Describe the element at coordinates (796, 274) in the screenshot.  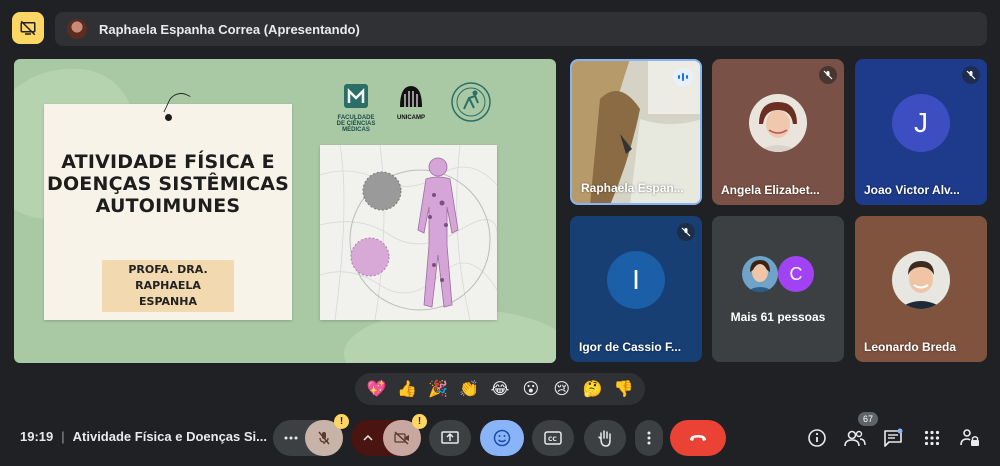
I see `participant-avatar: C` at that location.